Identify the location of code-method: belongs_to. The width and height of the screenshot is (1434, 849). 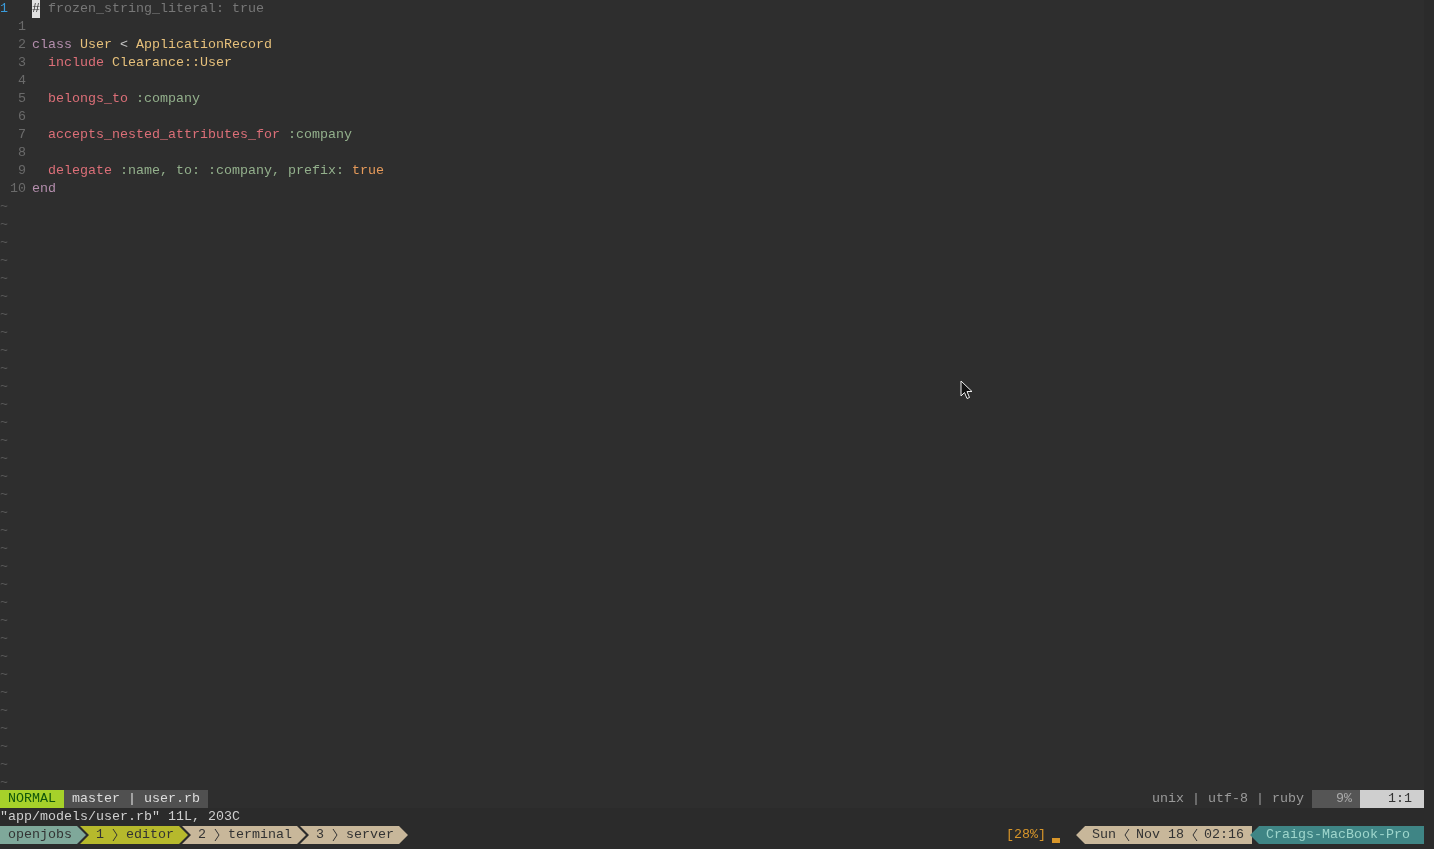
(87, 99).